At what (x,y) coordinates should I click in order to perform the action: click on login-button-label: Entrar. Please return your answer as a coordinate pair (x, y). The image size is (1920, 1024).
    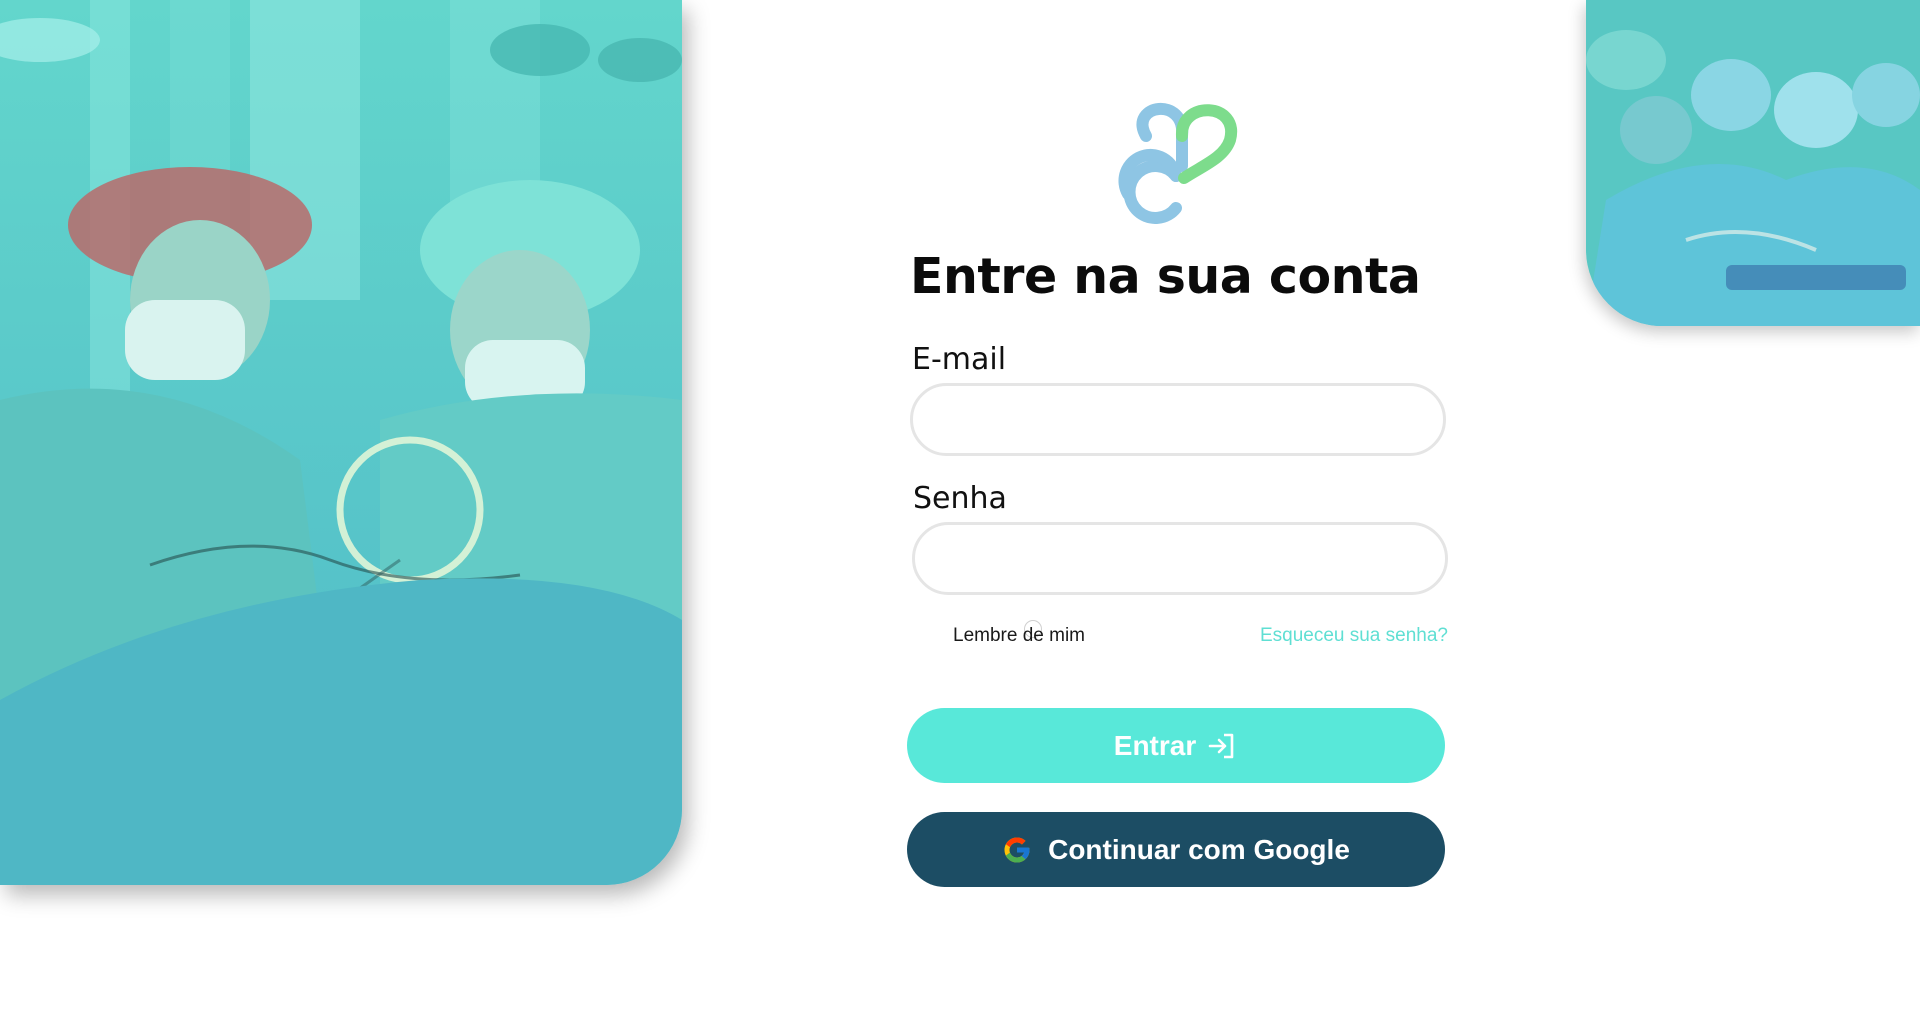
    Looking at the image, I should click on (1155, 745).